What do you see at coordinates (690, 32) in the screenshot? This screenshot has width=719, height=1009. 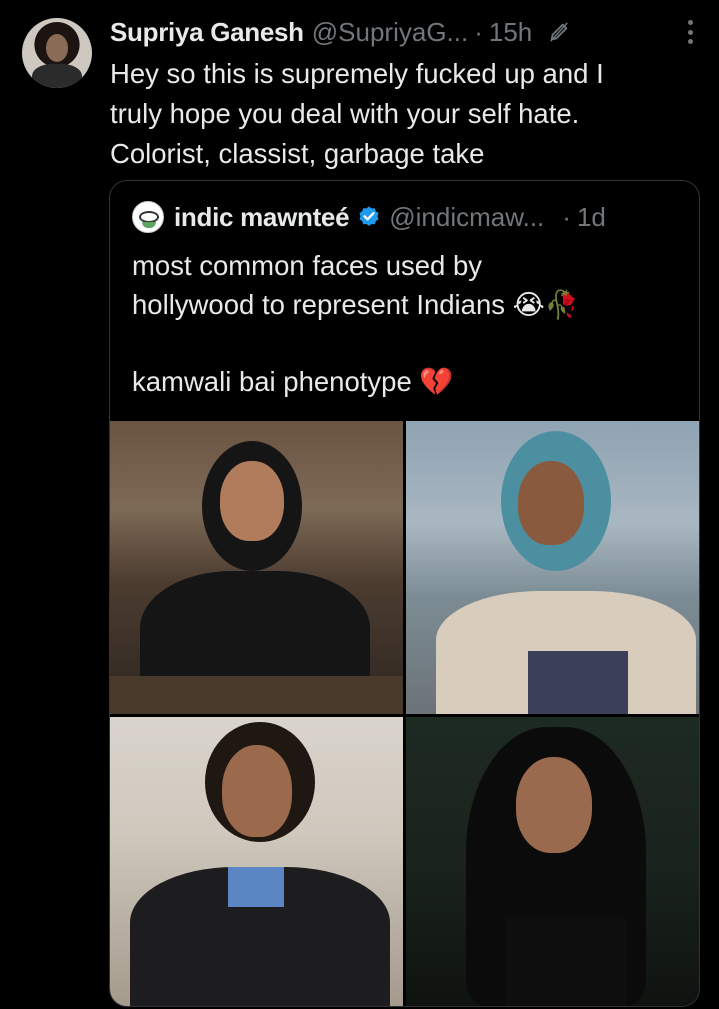 I see `more-options-icon` at bounding box center [690, 32].